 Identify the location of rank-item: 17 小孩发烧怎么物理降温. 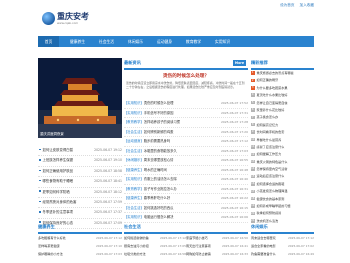
(282, 191).